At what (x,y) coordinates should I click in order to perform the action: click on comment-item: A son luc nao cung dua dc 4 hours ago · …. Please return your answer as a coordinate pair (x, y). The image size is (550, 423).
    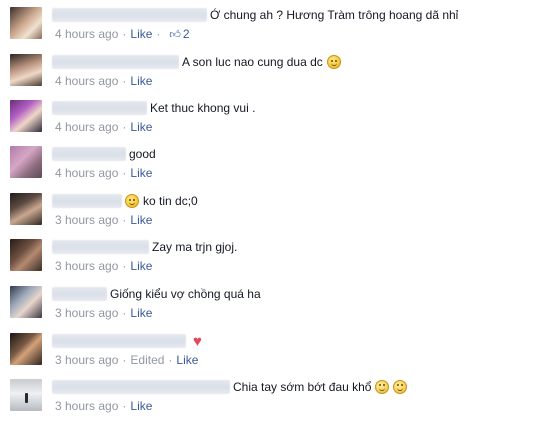
    Looking at the image, I should click on (275, 72).